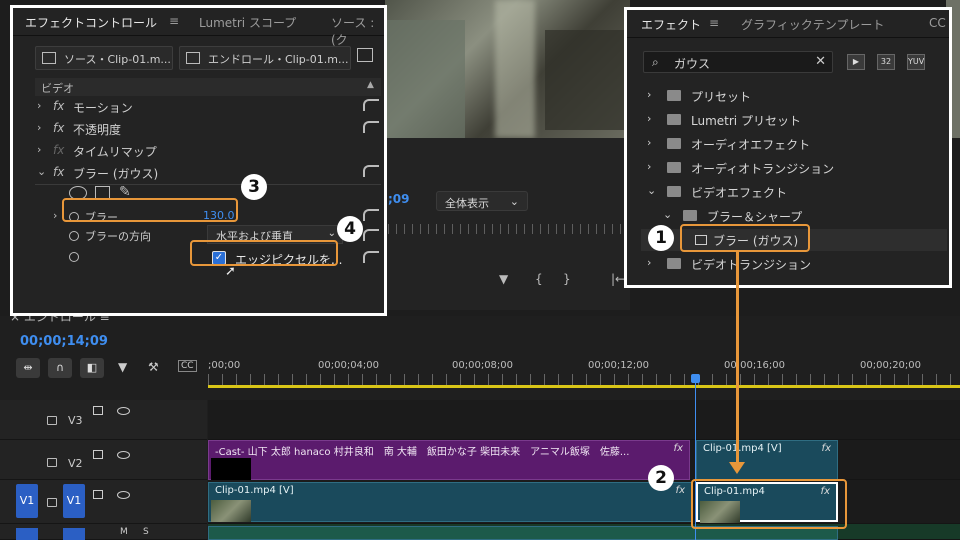  I want to click on effect-row-opacity: › fx 不透明度, so click(208, 129).